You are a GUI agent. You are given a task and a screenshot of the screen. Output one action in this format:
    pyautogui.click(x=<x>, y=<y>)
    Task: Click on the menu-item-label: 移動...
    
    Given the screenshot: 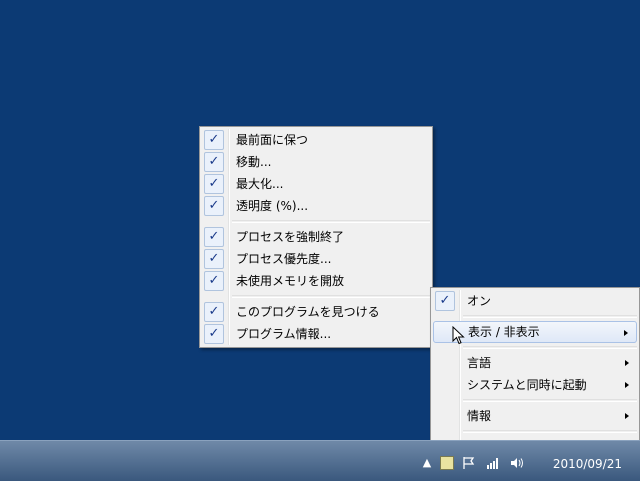 What is the action you would take?
    pyautogui.click(x=254, y=162)
    